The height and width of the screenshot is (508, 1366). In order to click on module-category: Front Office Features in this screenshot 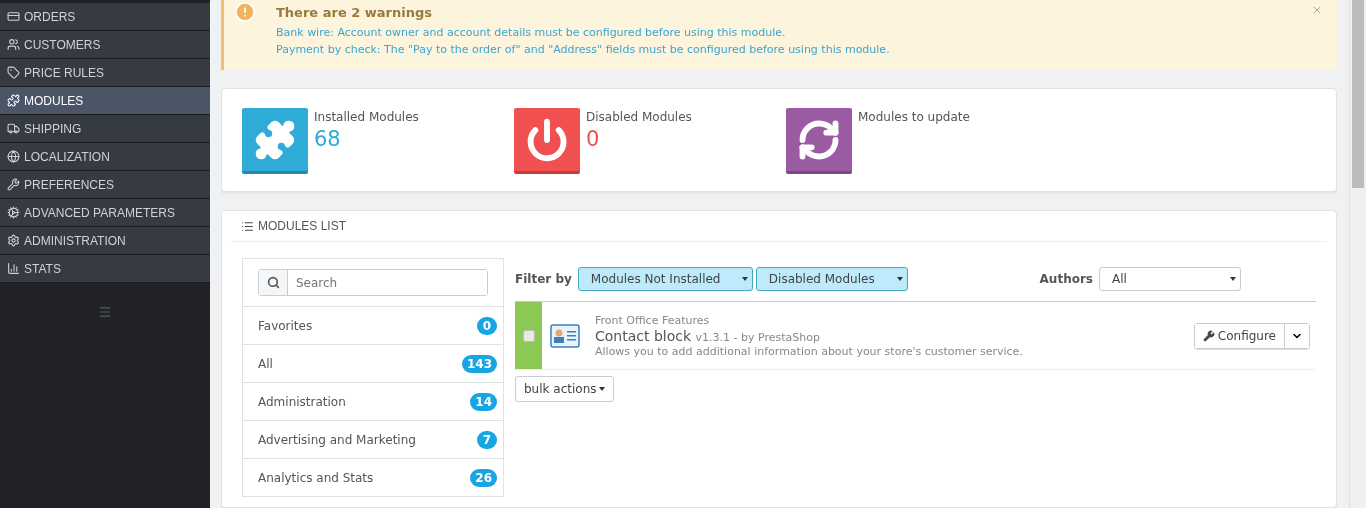, I will do `click(653, 320)`.